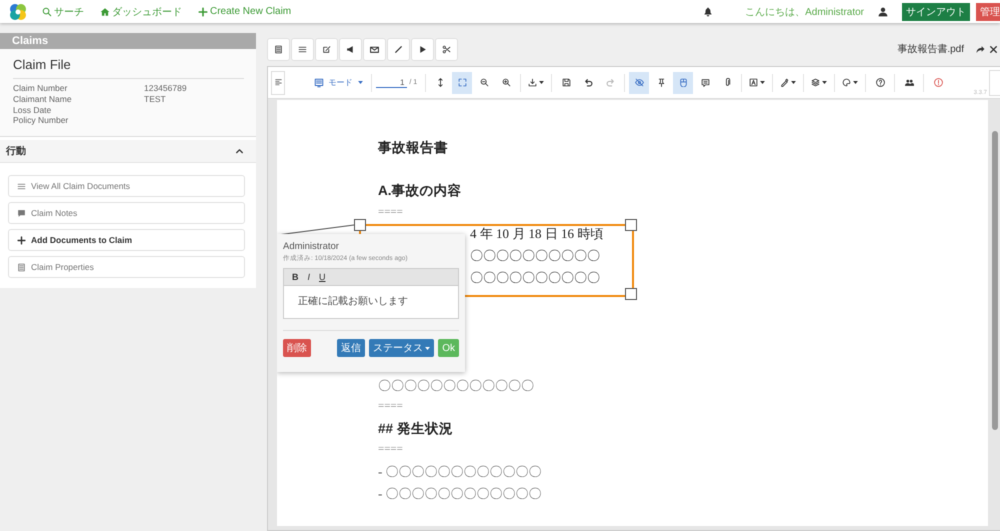  Describe the element at coordinates (995, 280) in the screenshot. I see `scrollbar` at that location.